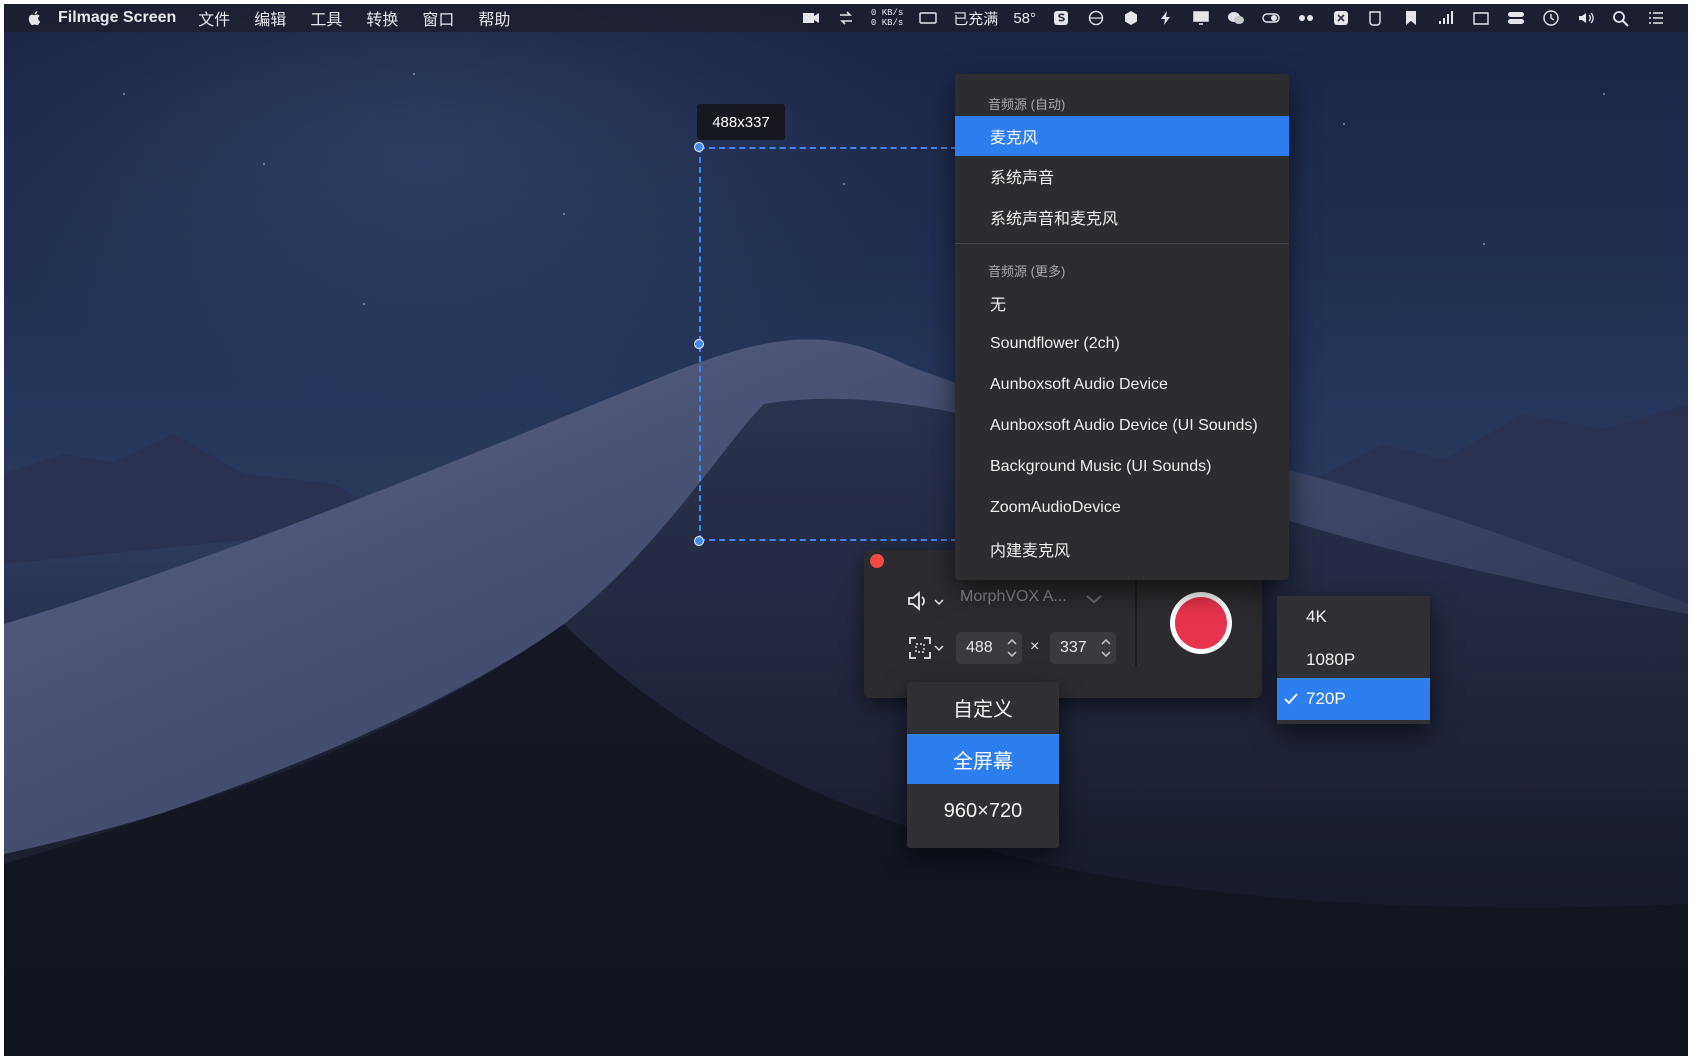 The image size is (1692, 1060). I want to click on audio-option-system-and-mic: 系统声音和麦克风, so click(1122, 217).